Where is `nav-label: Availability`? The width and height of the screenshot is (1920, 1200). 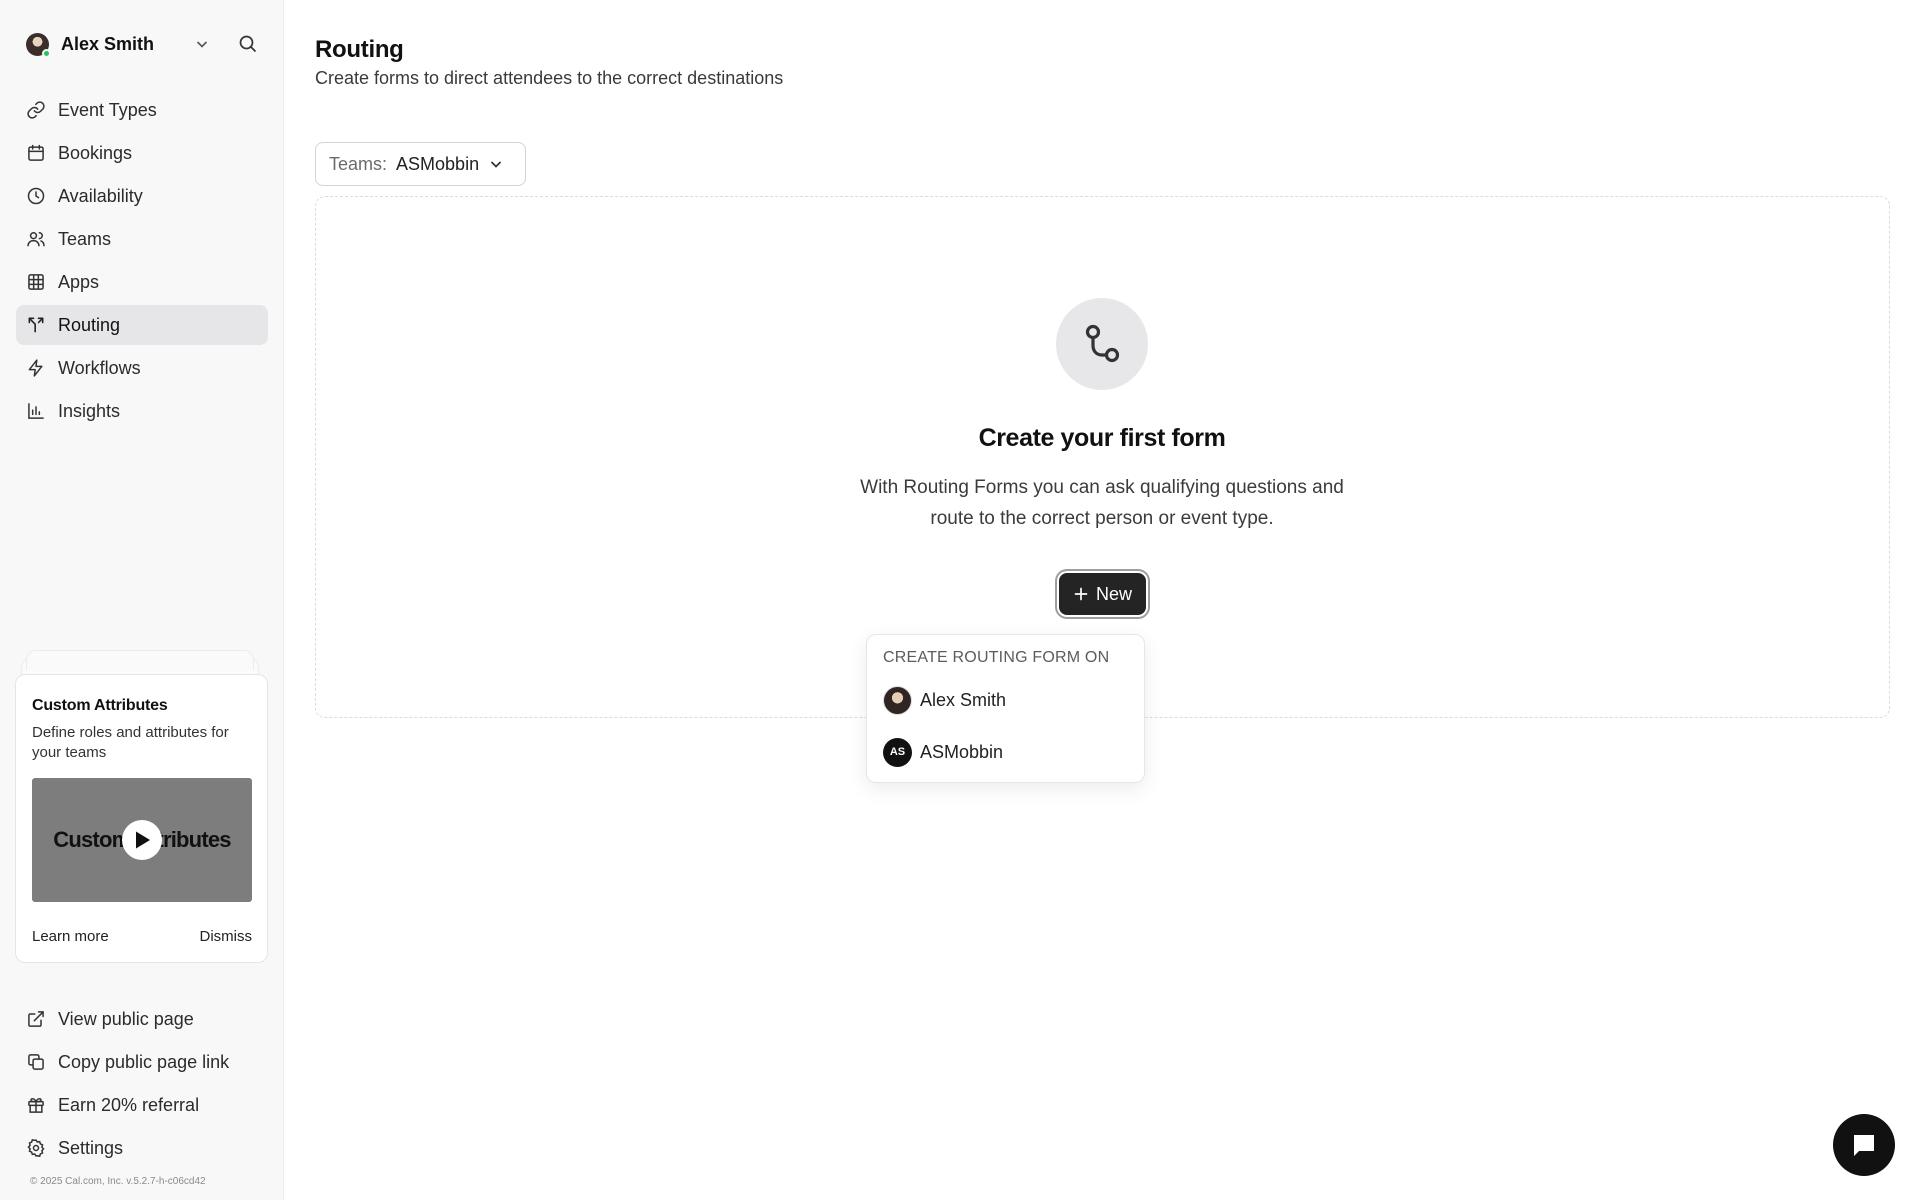 nav-label: Availability is located at coordinates (100, 195).